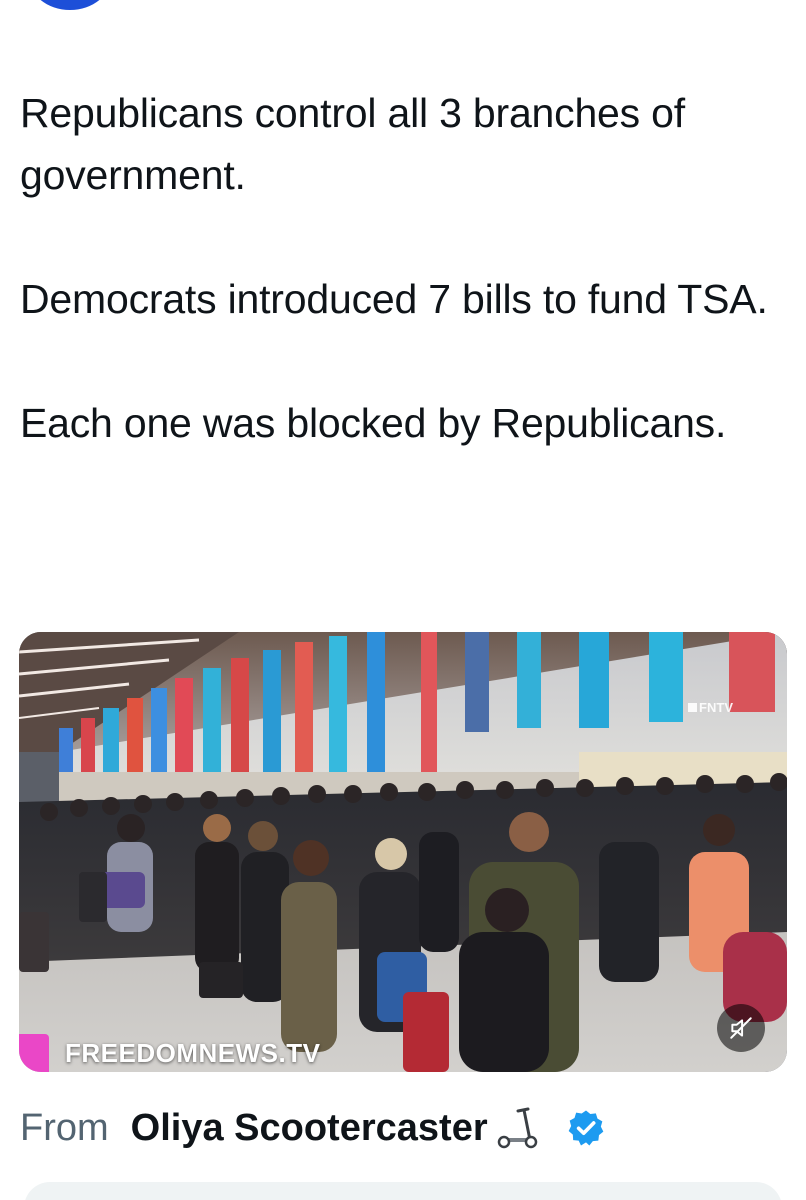  What do you see at coordinates (403, 1191) in the screenshot?
I see `next-content-card` at bounding box center [403, 1191].